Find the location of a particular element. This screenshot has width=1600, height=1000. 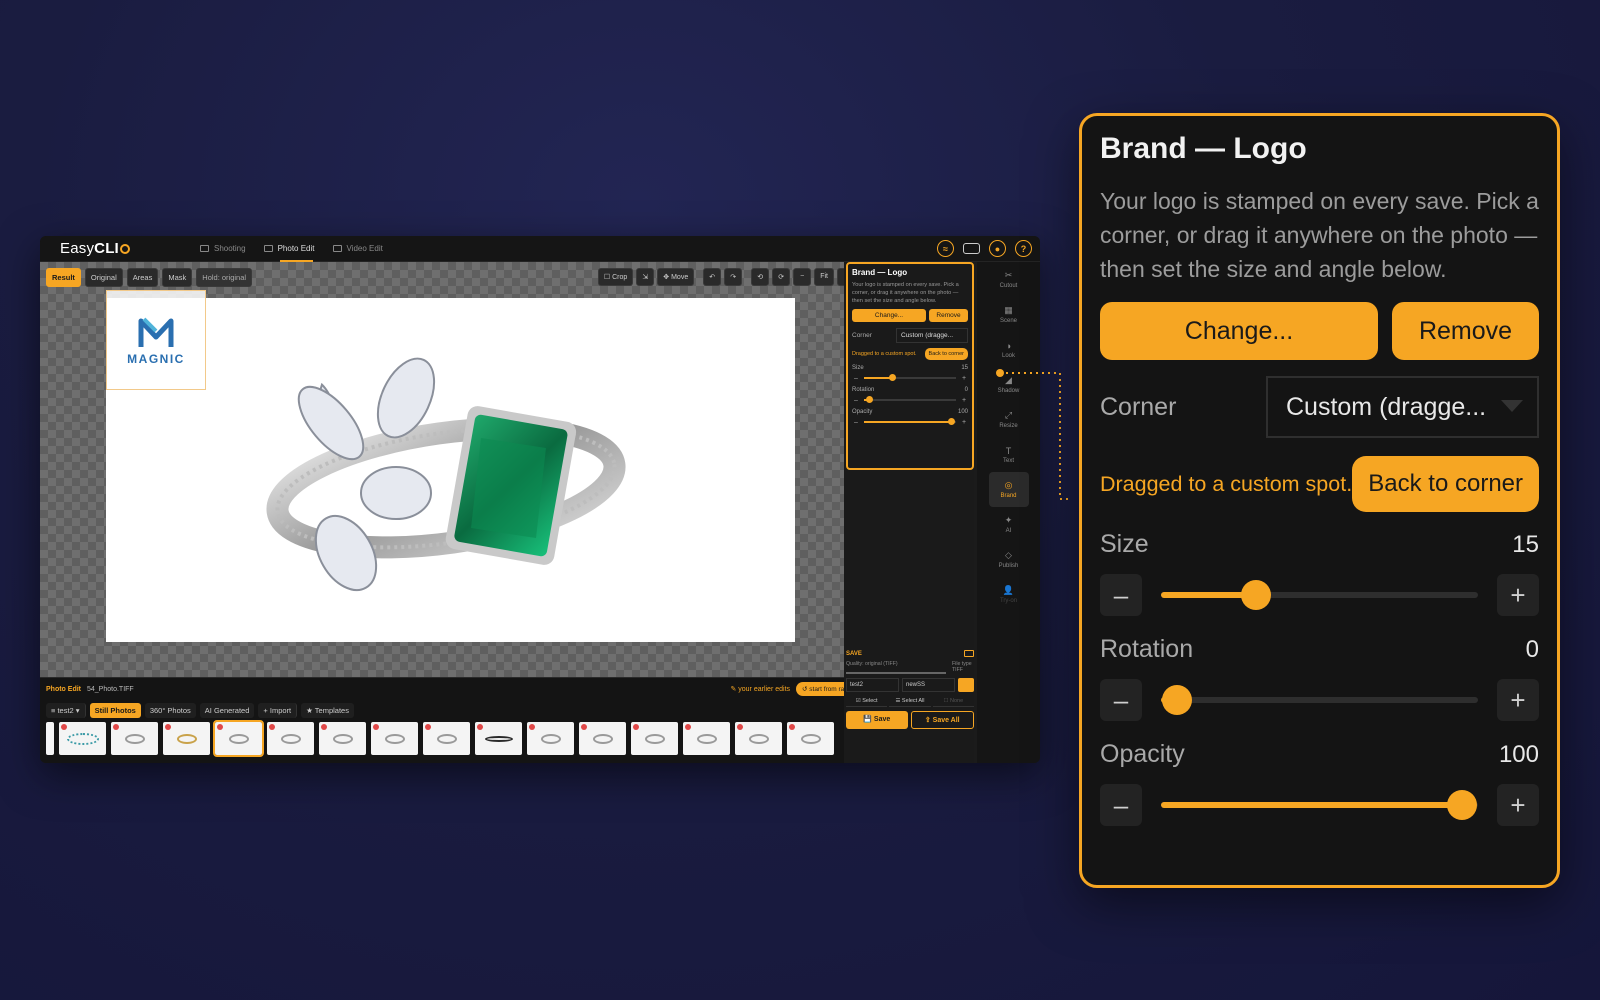

zoom-opacity-plus-button: + is located at coordinates (1518, 805).